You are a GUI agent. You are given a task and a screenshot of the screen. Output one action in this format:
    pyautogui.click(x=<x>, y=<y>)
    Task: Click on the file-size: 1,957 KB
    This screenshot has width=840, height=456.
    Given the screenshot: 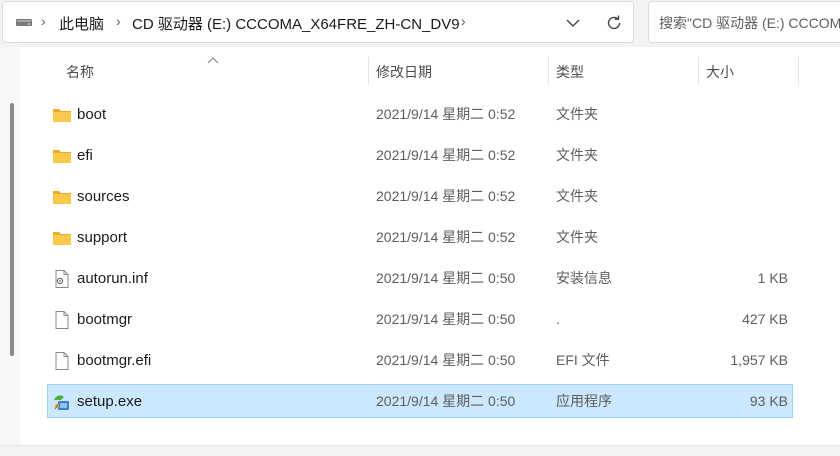 What is the action you would take?
    pyautogui.click(x=759, y=360)
    